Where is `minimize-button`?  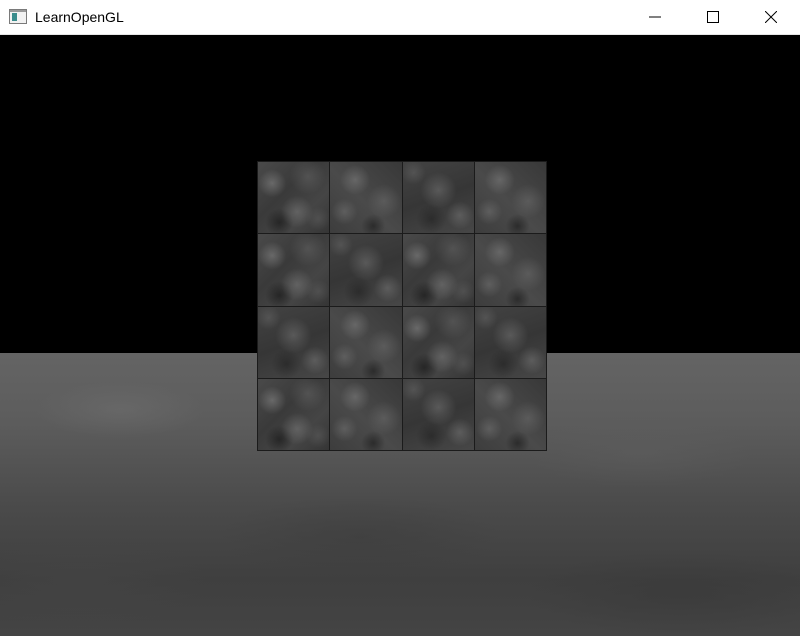 minimize-button is located at coordinates (655, 17).